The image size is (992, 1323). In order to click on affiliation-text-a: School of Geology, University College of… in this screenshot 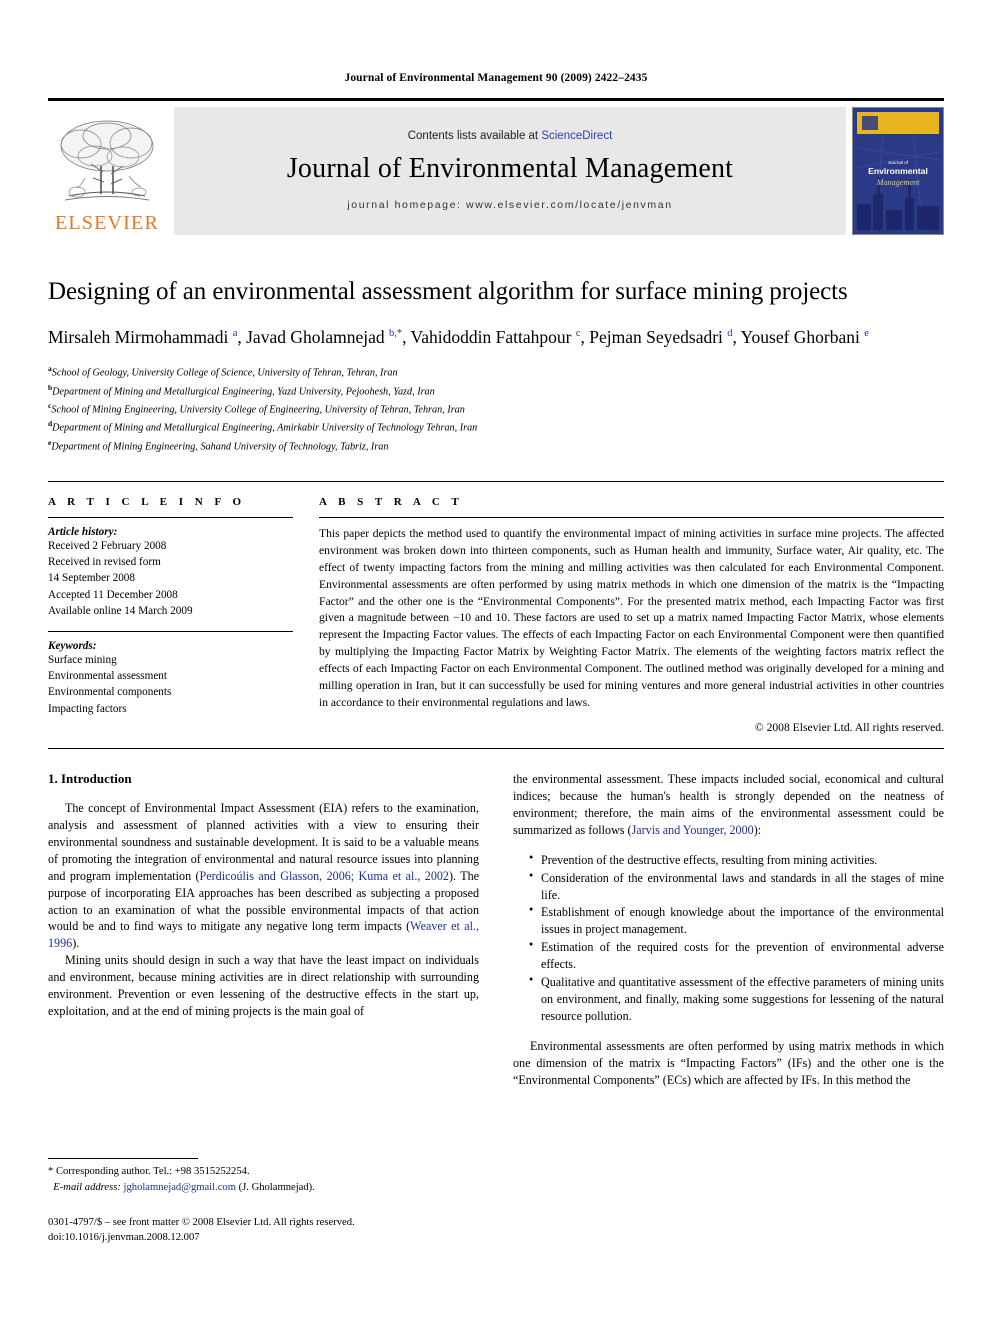, I will do `click(224, 373)`.